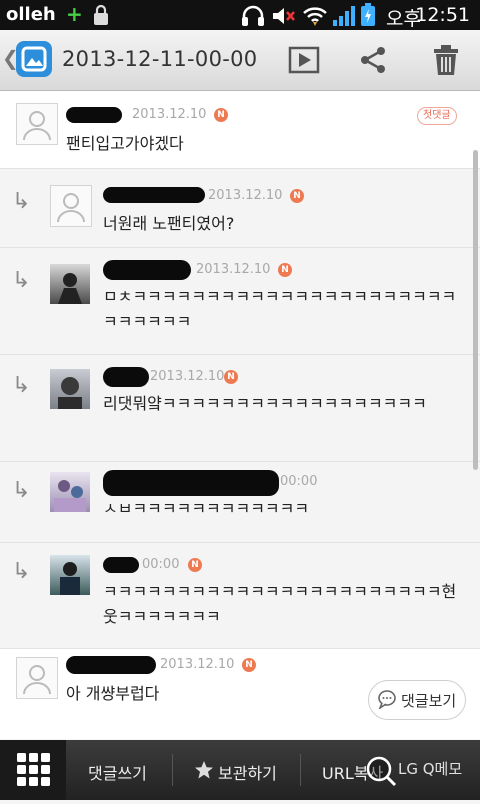 Image resolution: width=480 pixels, height=804 pixels. What do you see at coordinates (368, 17) in the screenshot?
I see `battery-icon` at bounding box center [368, 17].